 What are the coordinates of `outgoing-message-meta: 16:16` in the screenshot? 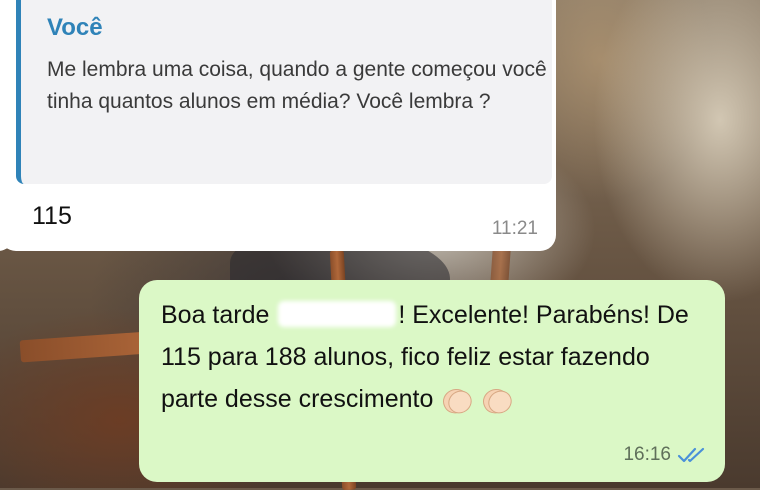 It's located at (665, 455).